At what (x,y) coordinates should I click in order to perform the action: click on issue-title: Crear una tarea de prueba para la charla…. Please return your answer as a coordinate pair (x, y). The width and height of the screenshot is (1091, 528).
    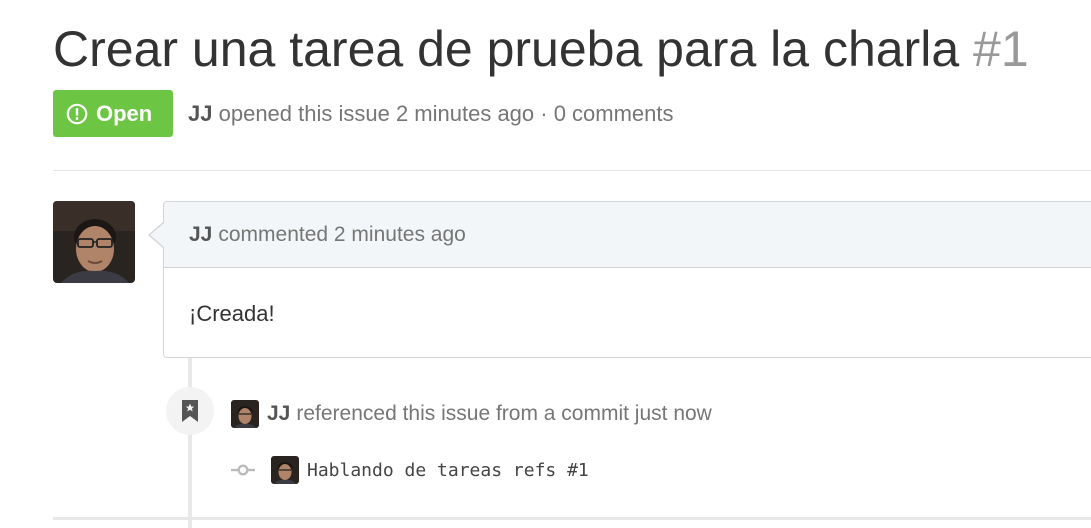
    Looking at the image, I should click on (541, 49).